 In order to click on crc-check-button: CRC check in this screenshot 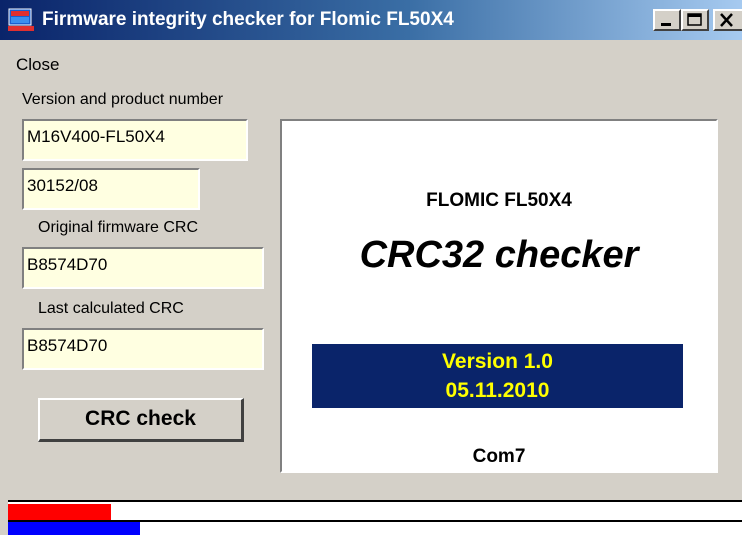, I will do `click(141, 420)`.